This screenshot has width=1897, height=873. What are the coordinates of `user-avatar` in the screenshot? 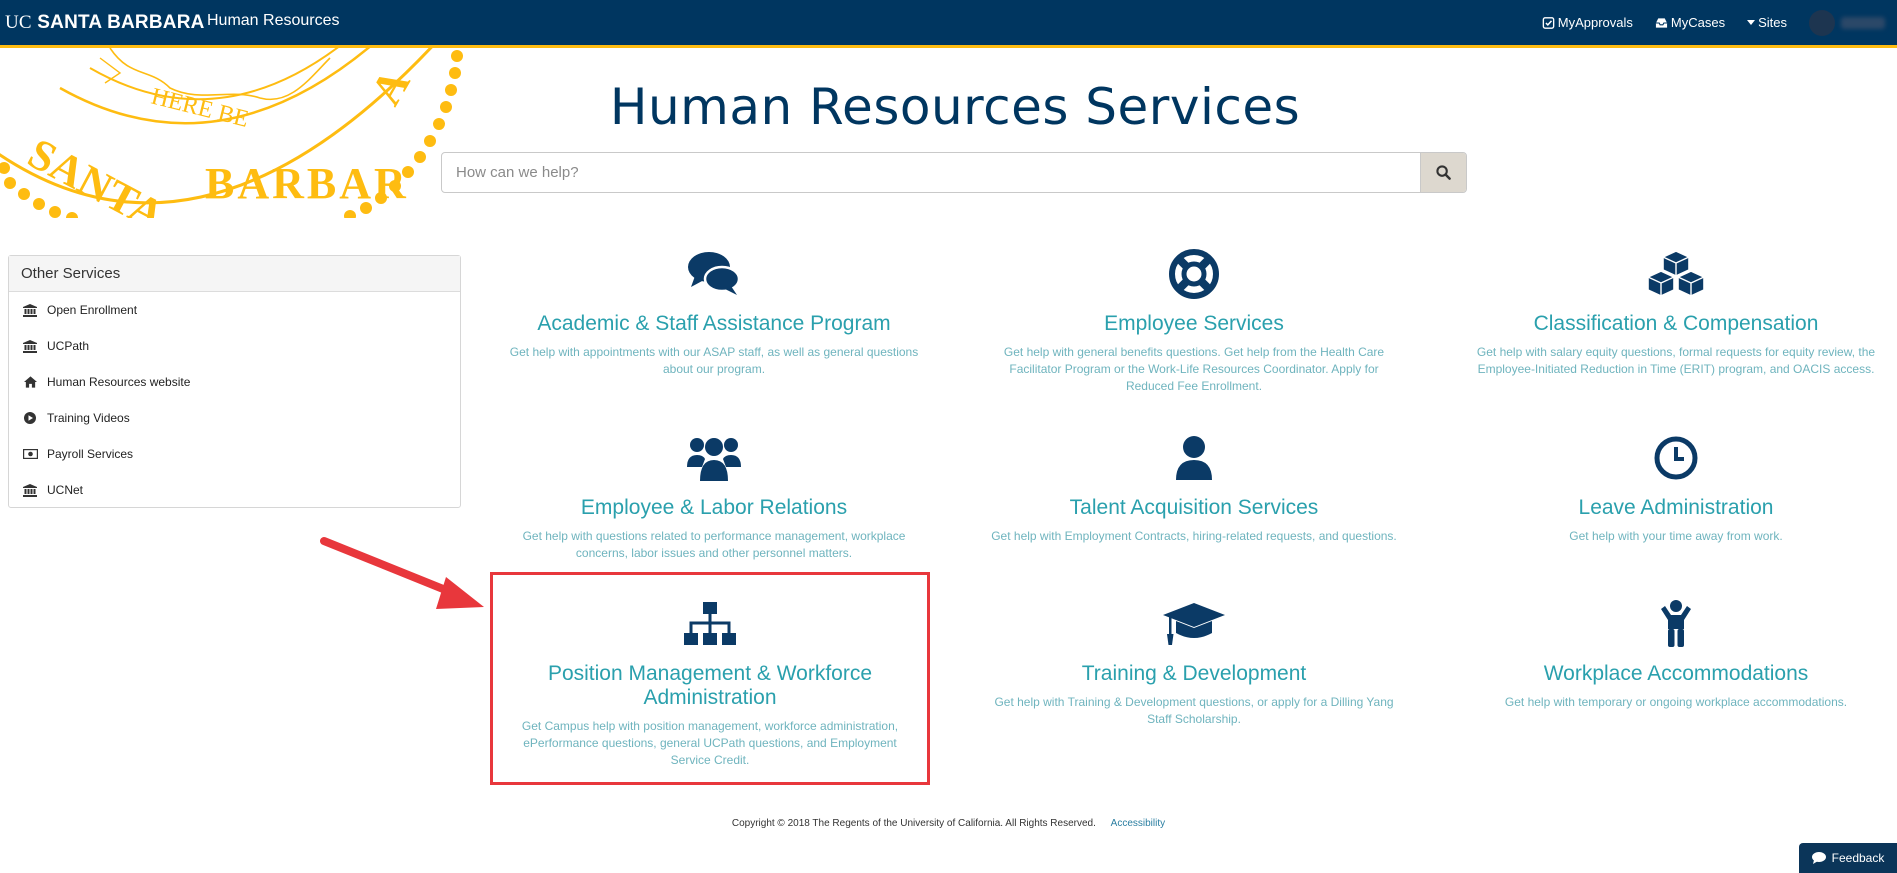 It's located at (1822, 22).